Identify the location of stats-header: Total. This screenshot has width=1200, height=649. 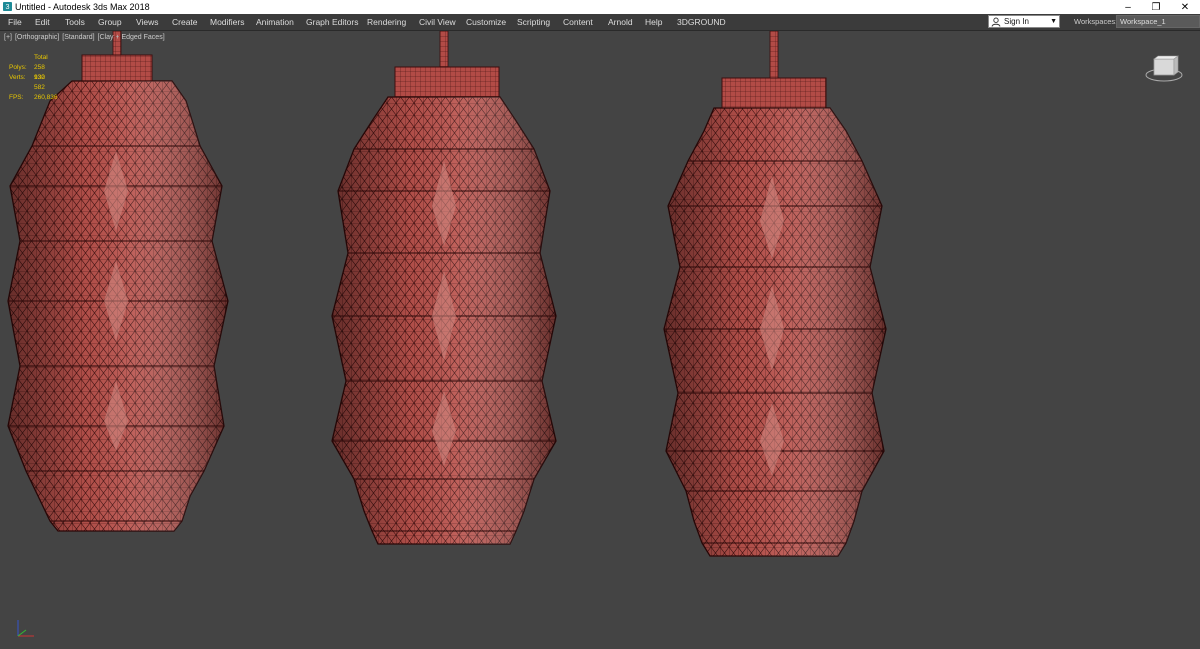
(41, 57).